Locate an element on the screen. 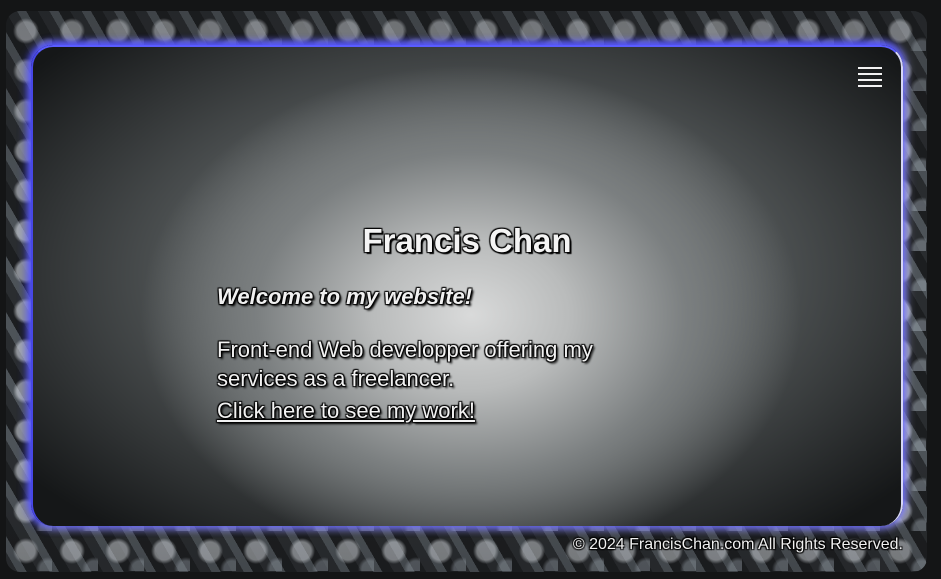 This screenshot has height=579, width=941. welcome-heading: Welcome to my website! is located at coordinates (345, 296).